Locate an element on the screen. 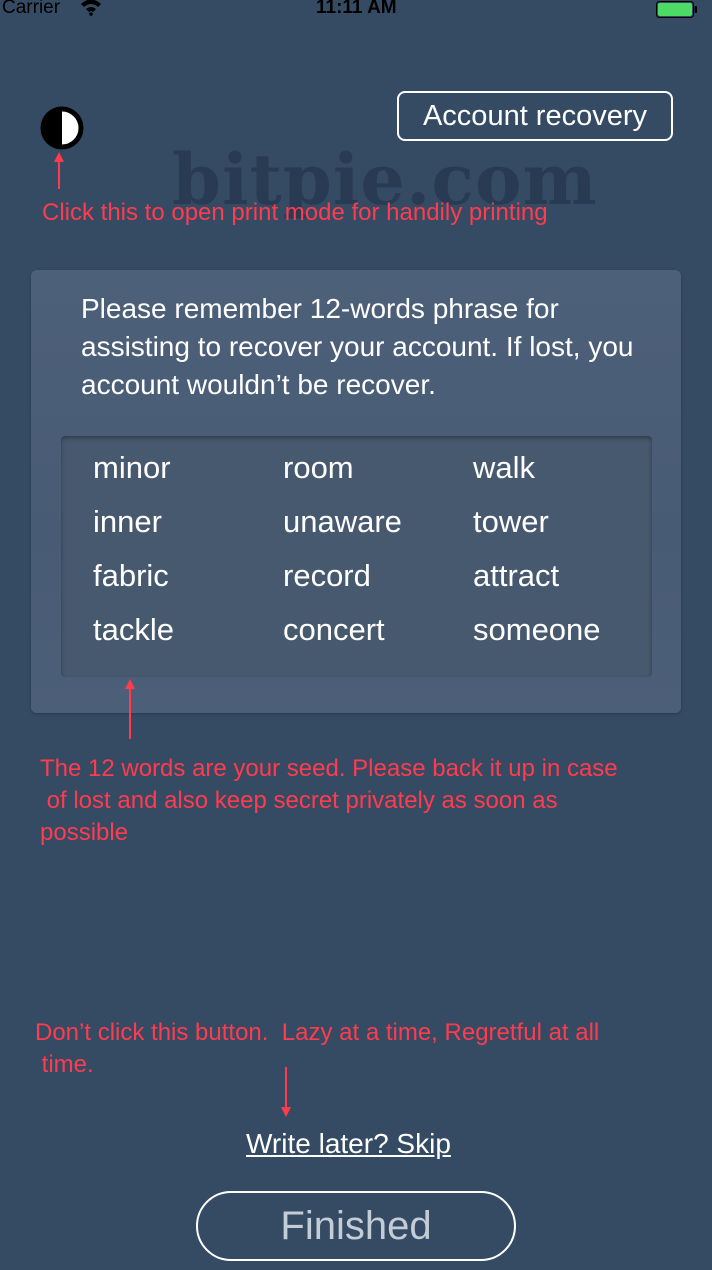  seed-word: inner is located at coordinates (127, 521).